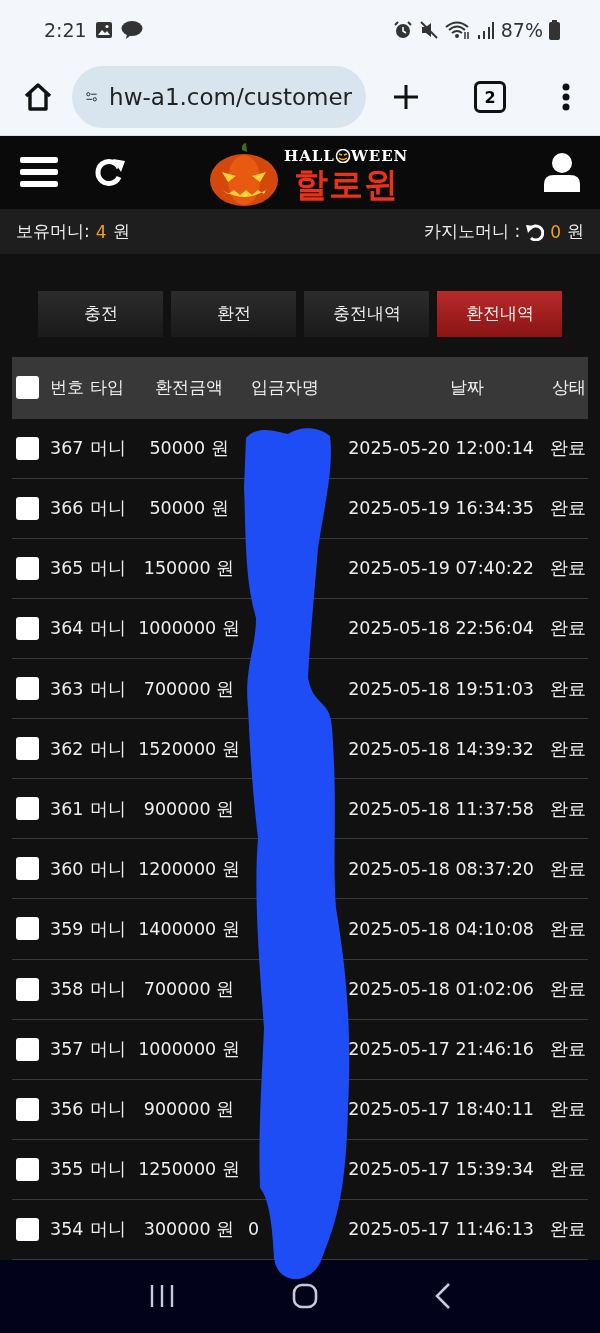 This screenshot has width=600, height=1333. Describe the element at coordinates (67, 1109) in the screenshot. I see `row-number: 356` at that location.